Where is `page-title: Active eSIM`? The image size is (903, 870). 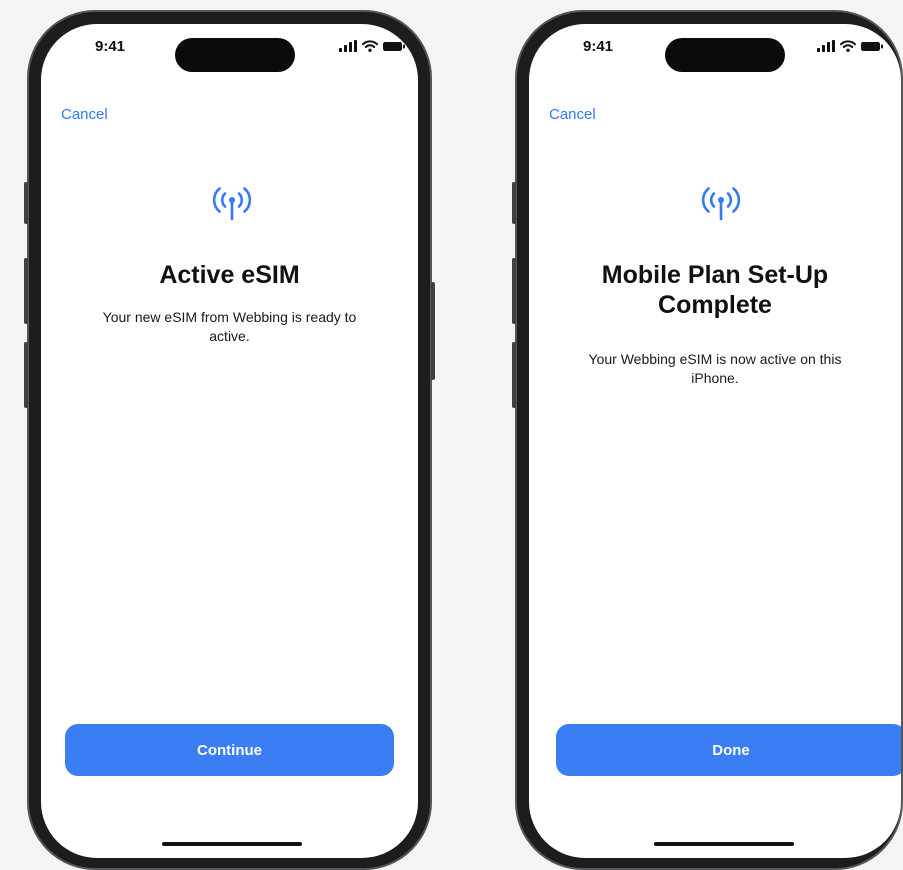
page-title: Active eSIM is located at coordinates (229, 275).